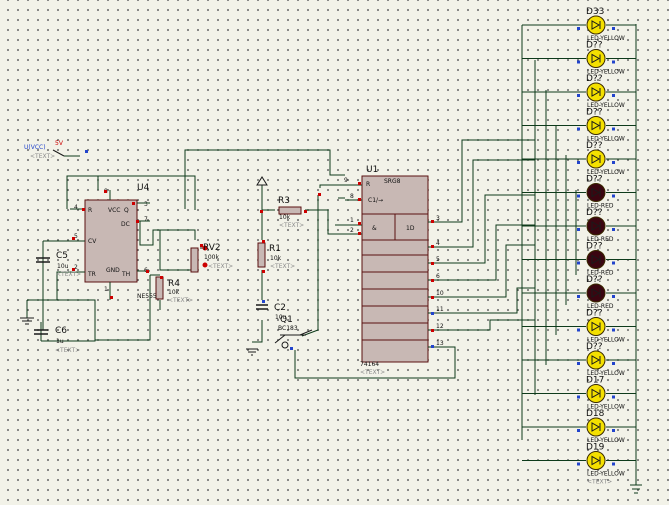  What do you see at coordinates (595, 12) in the screenshot?
I see `led-ref: D33` at bounding box center [595, 12].